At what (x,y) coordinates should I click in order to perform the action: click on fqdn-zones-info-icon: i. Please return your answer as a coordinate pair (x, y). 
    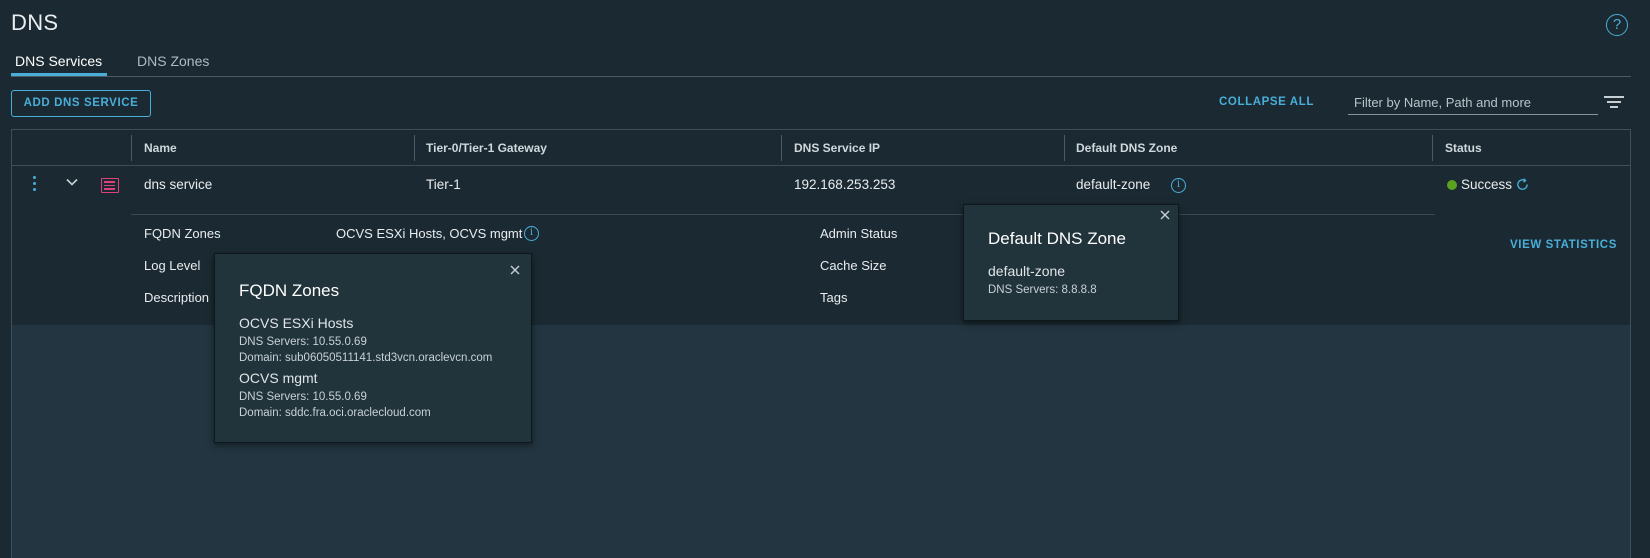
    Looking at the image, I should click on (531, 233).